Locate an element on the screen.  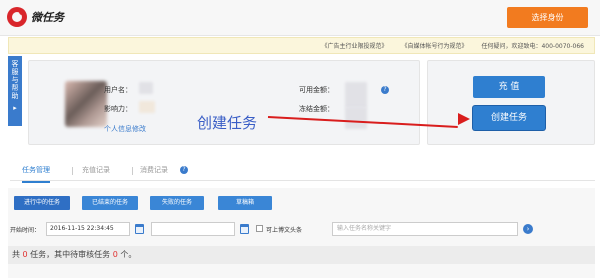
influence-label: 影响力： is located at coordinates (118, 109).